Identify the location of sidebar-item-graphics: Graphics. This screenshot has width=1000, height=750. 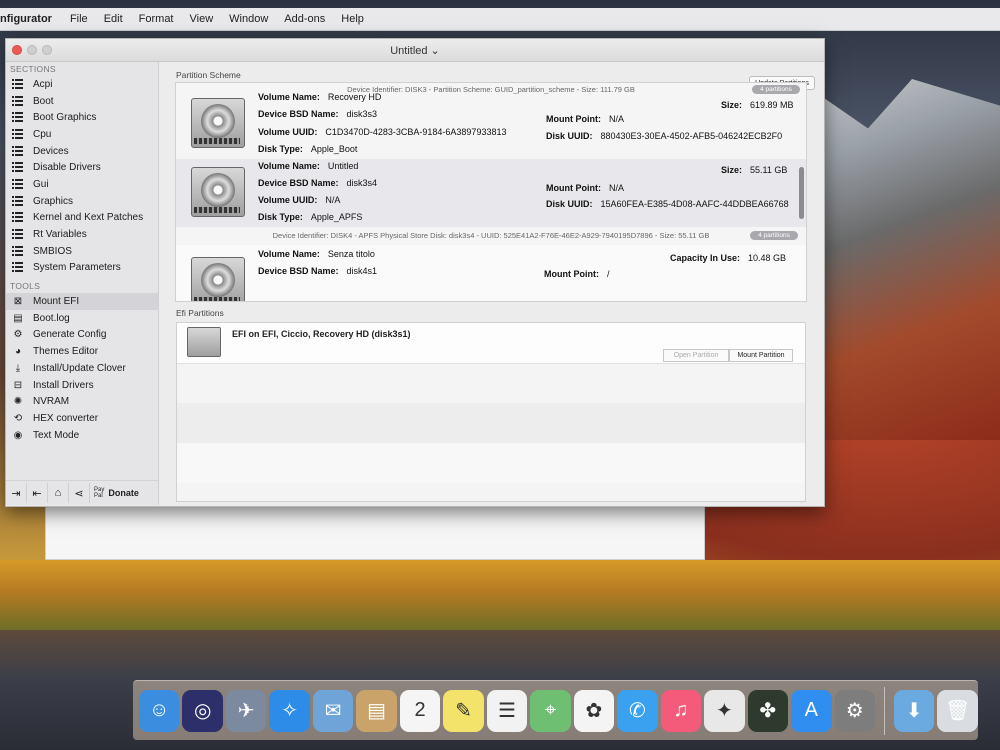
(82, 201).